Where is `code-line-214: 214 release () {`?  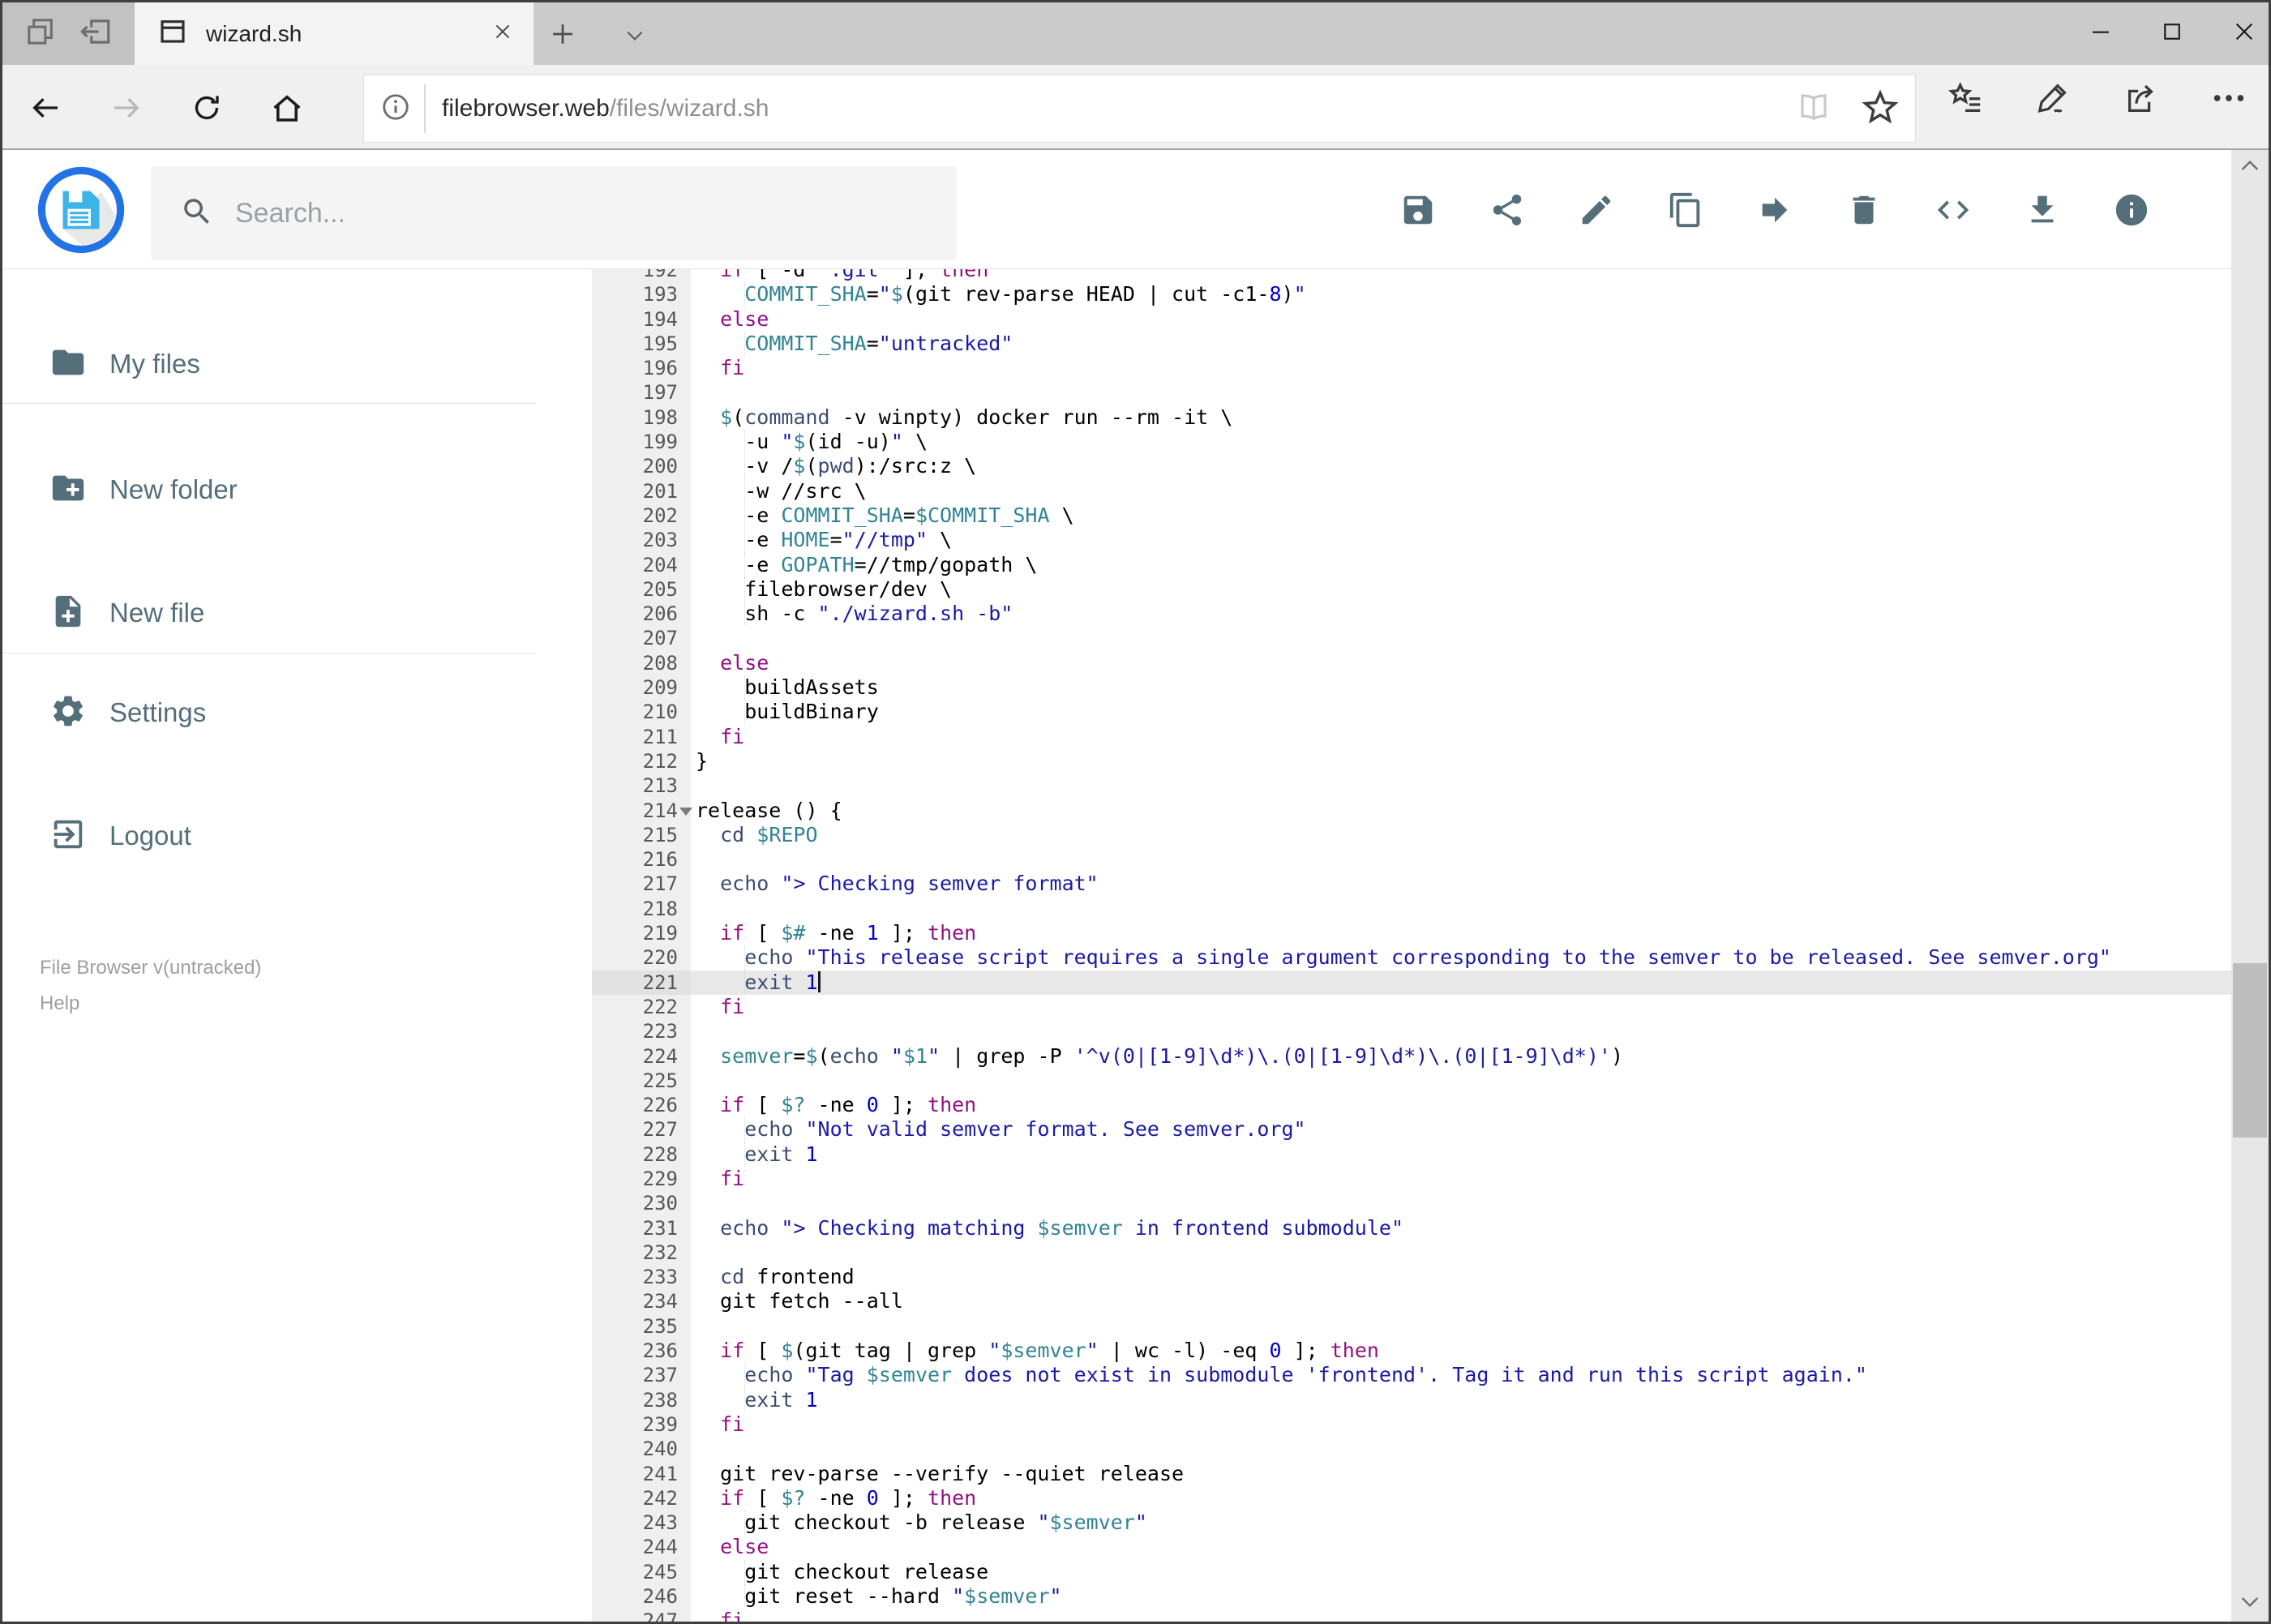 code-line-214: 214 release () { is located at coordinates (1411, 811).